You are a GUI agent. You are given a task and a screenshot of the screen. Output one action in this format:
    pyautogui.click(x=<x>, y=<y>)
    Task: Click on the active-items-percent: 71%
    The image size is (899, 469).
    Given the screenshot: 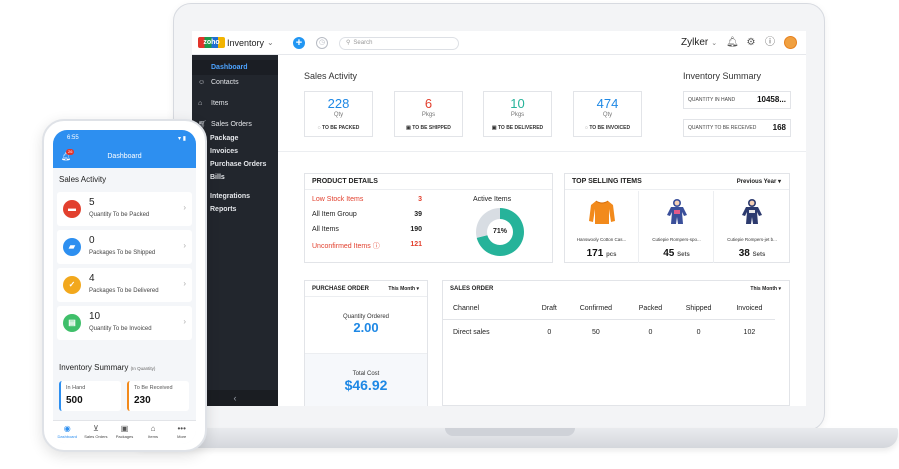 What is the action you would take?
    pyautogui.click(x=500, y=232)
    